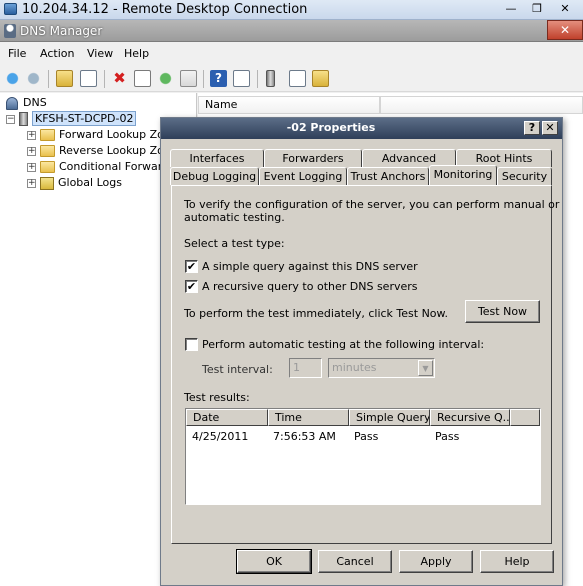 Image resolution: width=583 pixels, height=586 pixels. What do you see at coordinates (308, 417) in the screenshot?
I see `column-header-time: Time` at bounding box center [308, 417].